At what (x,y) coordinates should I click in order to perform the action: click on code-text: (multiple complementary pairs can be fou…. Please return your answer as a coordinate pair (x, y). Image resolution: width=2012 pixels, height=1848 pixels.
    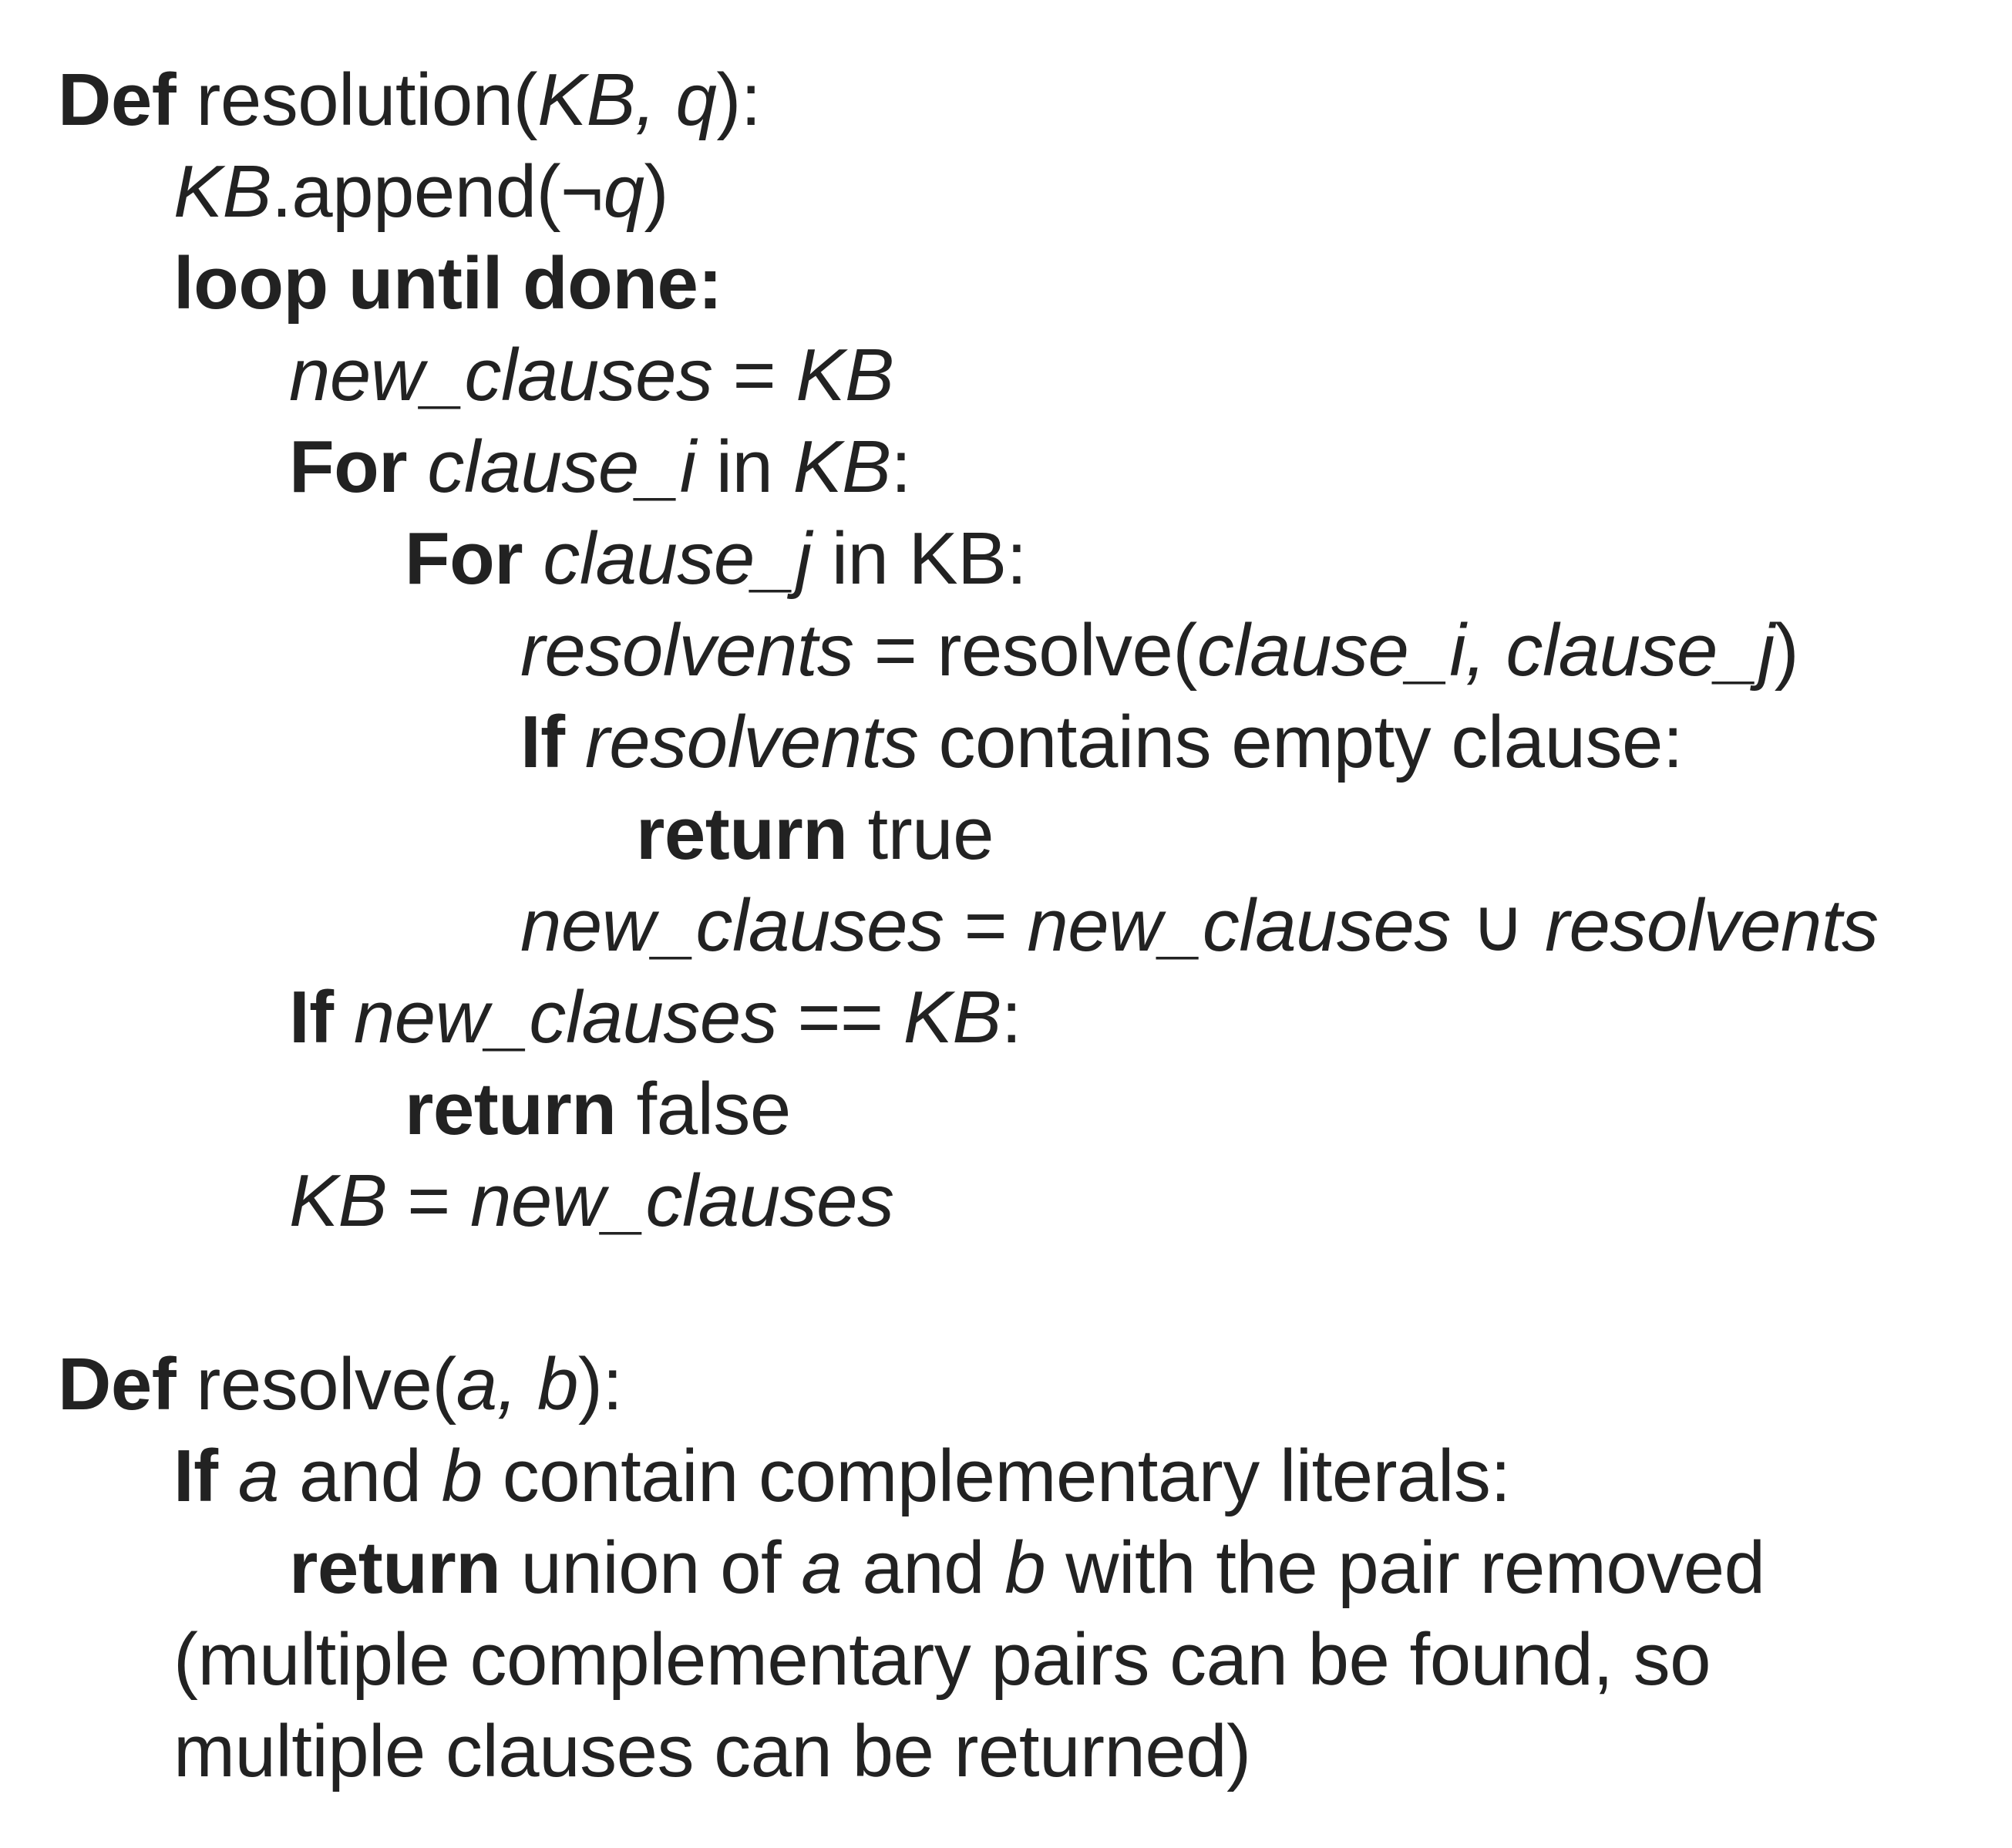
    Looking at the image, I should click on (942, 1659).